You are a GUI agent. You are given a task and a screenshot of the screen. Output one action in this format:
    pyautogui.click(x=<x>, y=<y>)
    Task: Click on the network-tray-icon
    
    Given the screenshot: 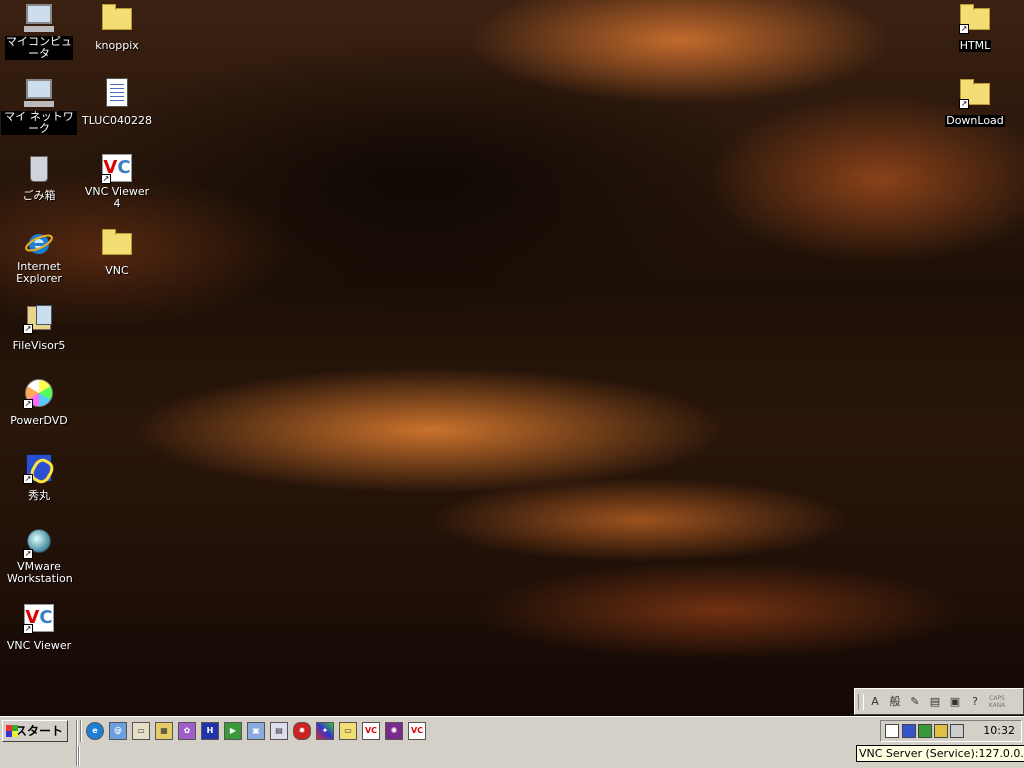 What is the action you would take?
    pyautogui.click(x=925, y=731)
    